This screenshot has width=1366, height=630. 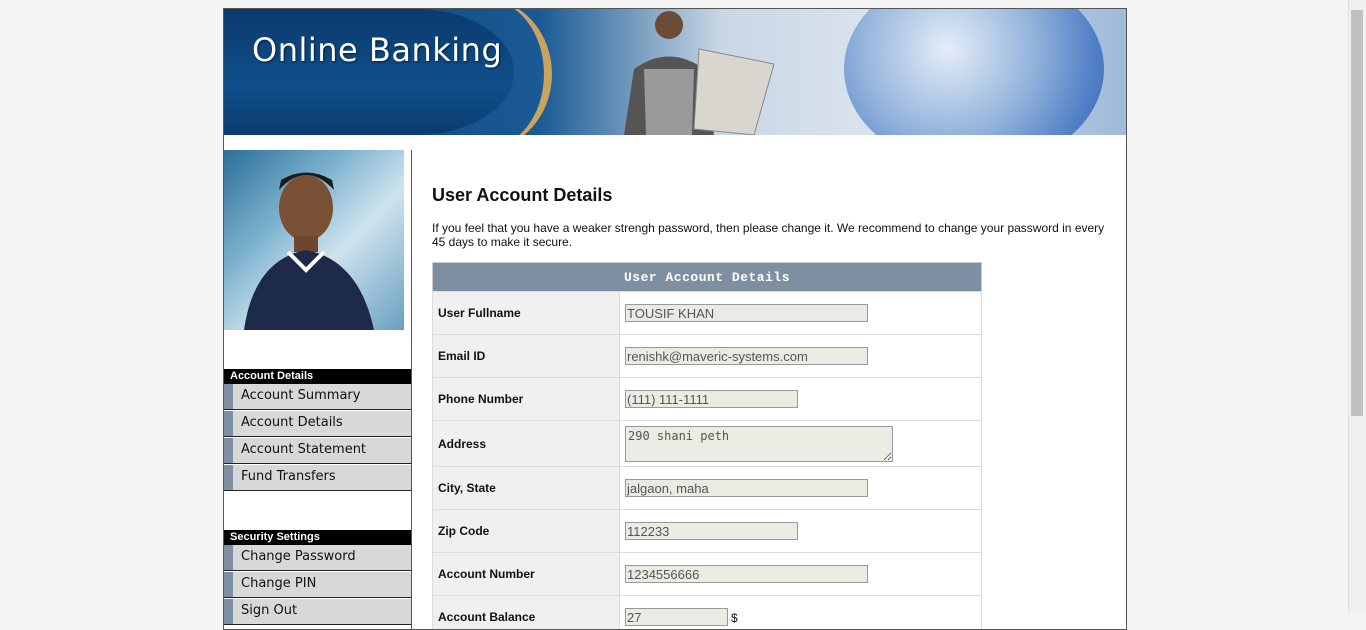 I want to click on banner-person-image, so click(x=684, y=72).